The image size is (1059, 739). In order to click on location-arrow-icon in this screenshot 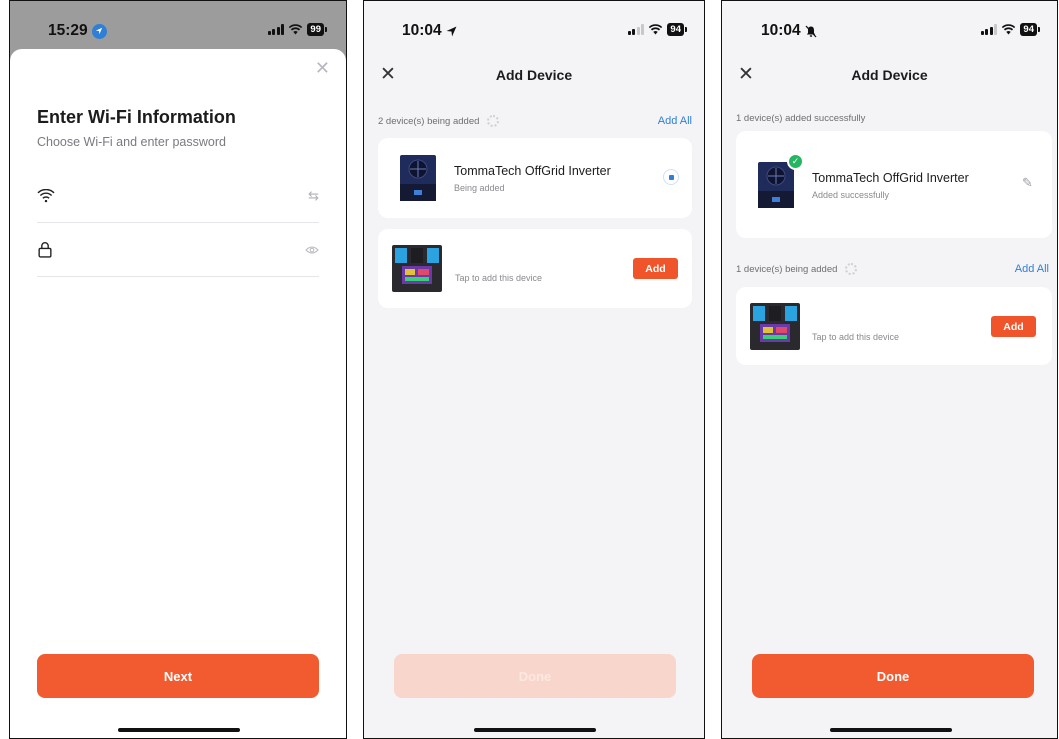, I will do `click(451, 31)`.